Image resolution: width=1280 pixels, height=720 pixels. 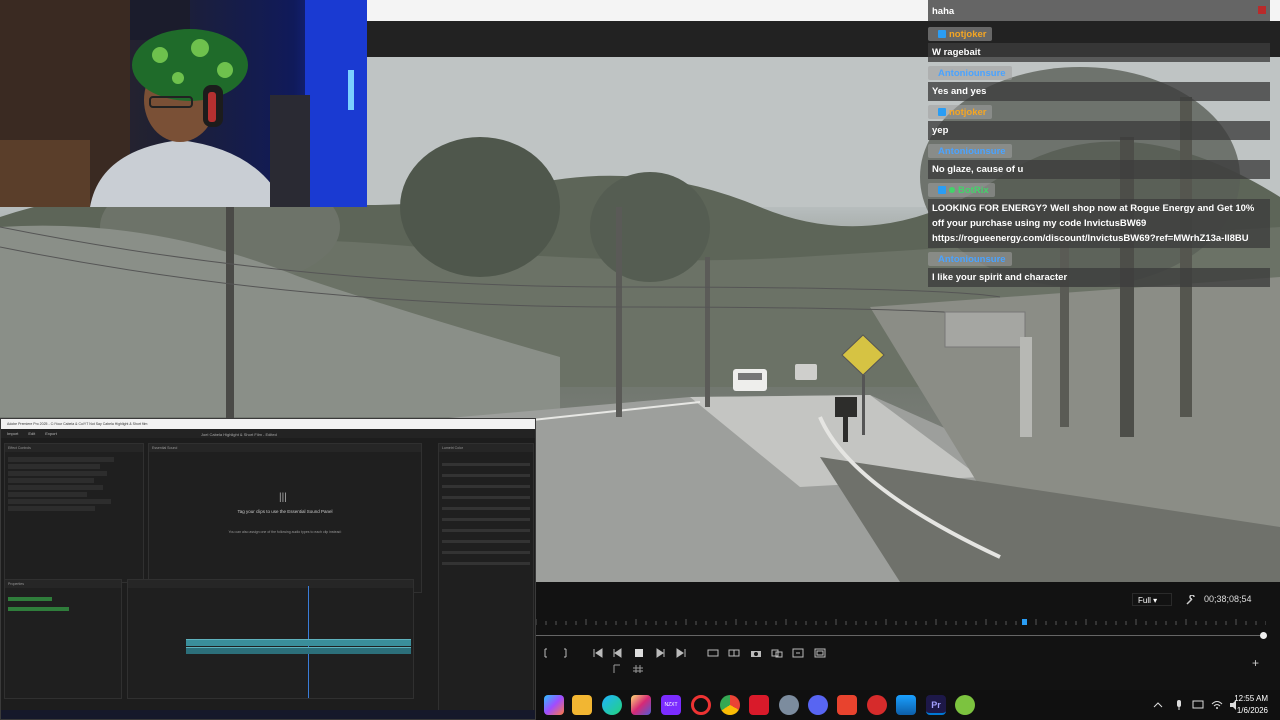 I want to click on chat-message-text: W ragebait, so click(x=1099, y=52).